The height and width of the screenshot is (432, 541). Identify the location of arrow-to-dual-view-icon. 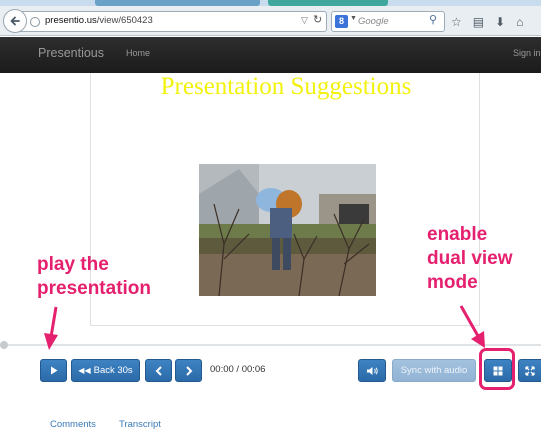
(472, 326).